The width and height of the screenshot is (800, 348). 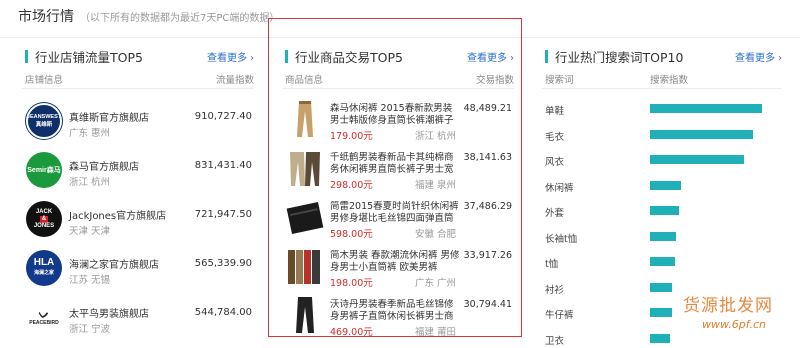 What do you see at coordinates (138, 78) in the screenshot?
I see `column-header: 店铺信息 流量指数` at bounding box center [138, 78].